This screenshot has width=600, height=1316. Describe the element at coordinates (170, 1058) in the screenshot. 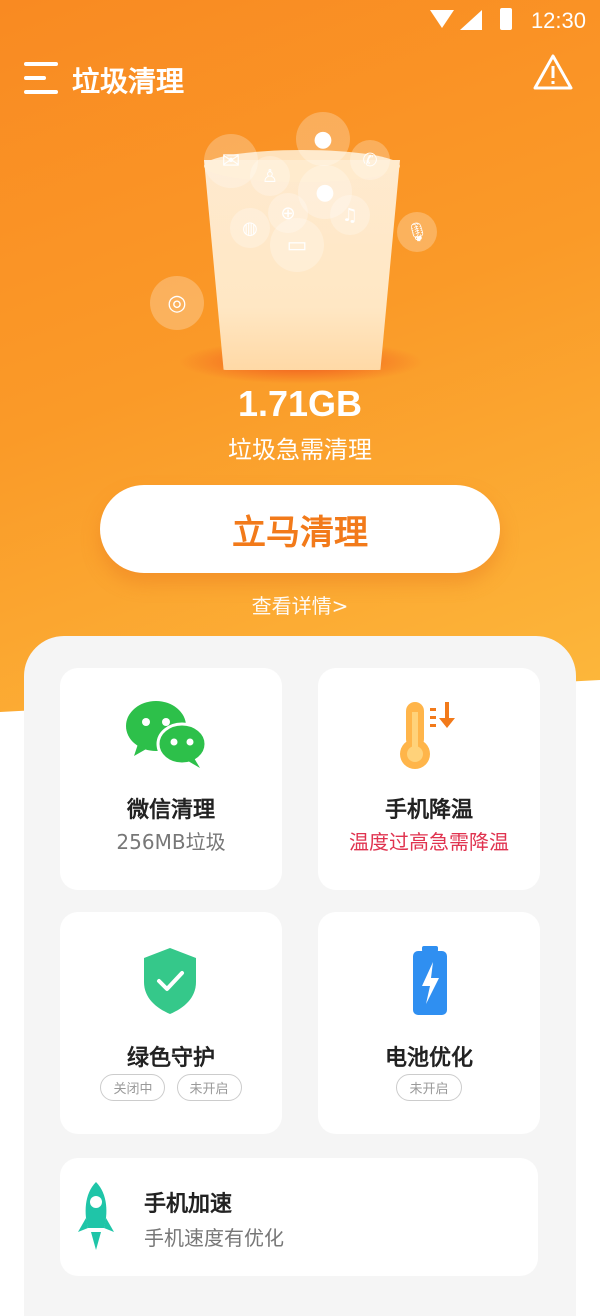

I see `green-guard-title: 绿色守护` at that location.